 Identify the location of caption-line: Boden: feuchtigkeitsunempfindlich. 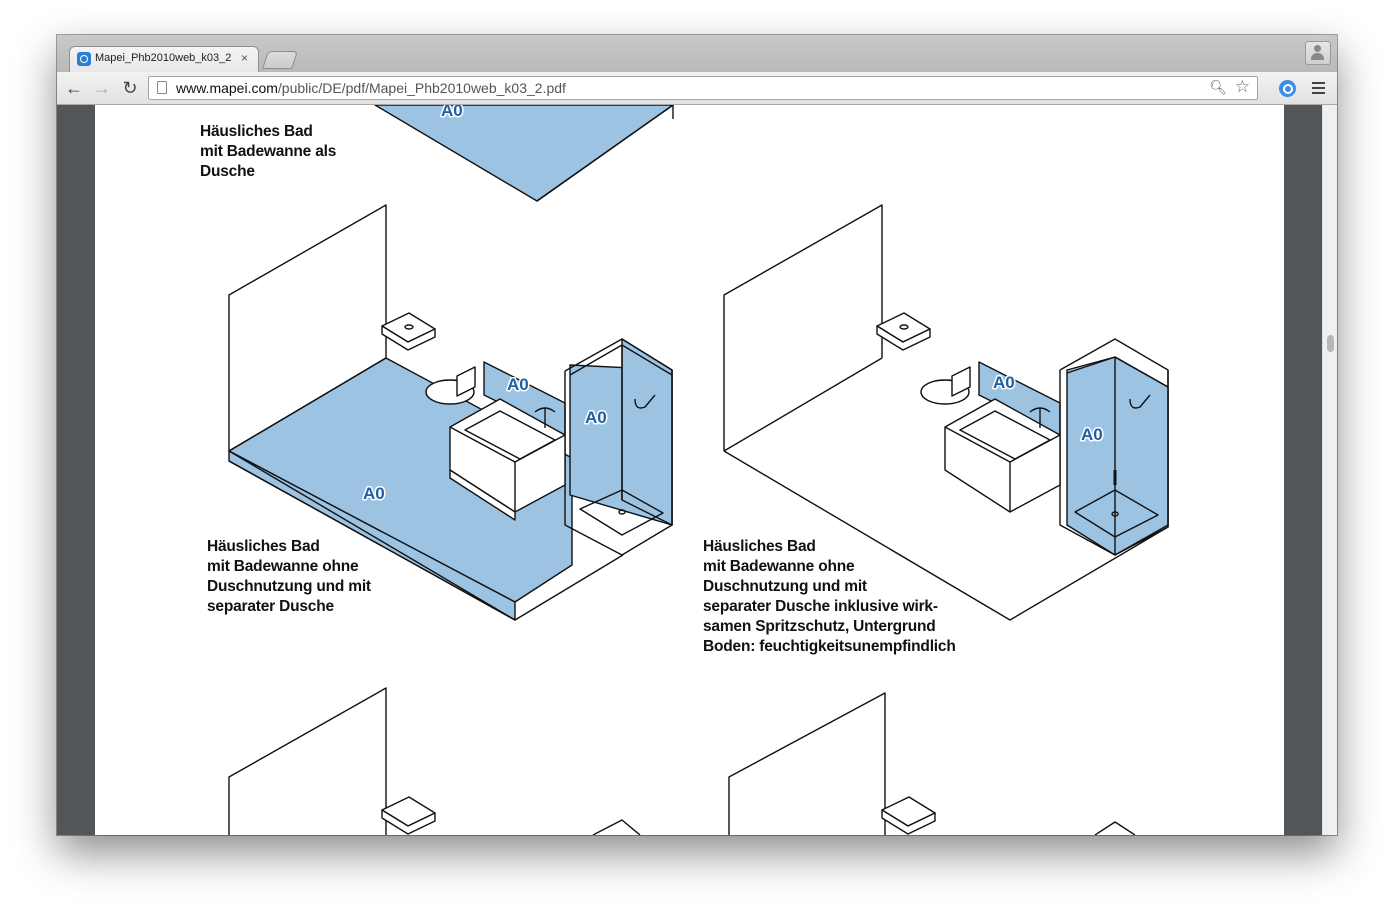
(829, 646).